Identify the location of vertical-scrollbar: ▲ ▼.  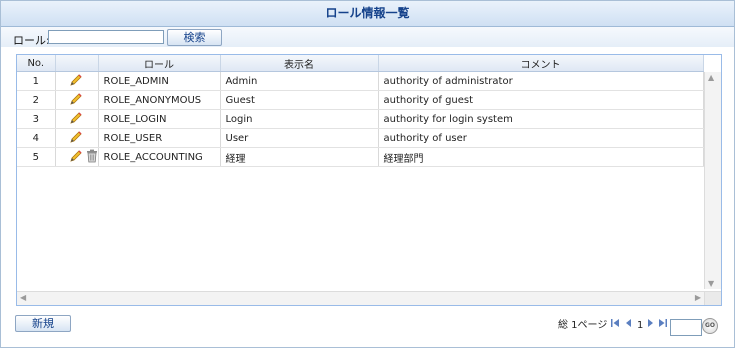
(712, 180).